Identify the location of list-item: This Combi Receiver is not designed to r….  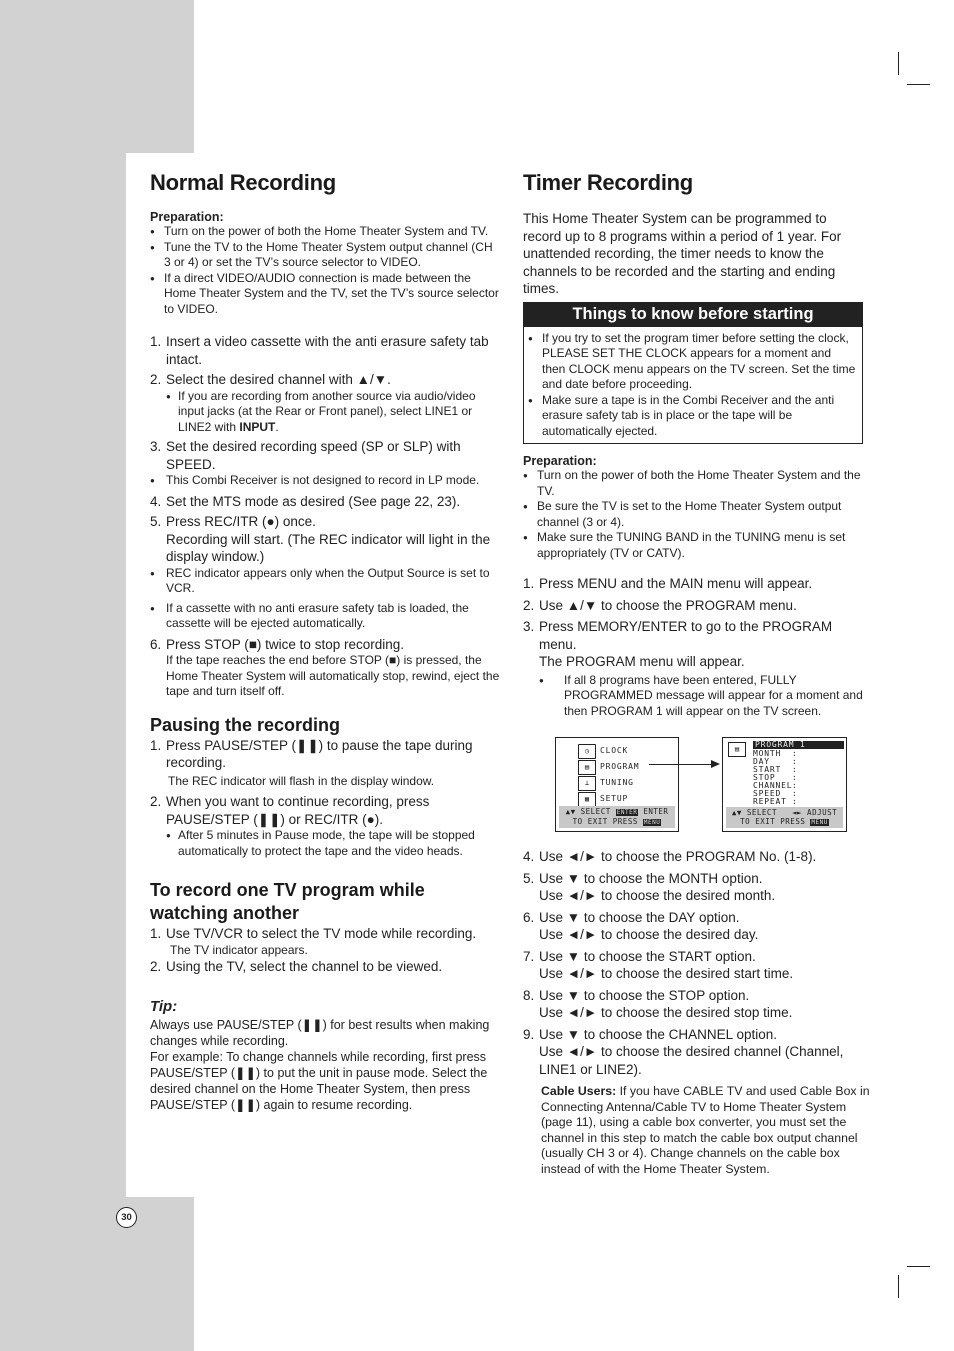
(326, 481).